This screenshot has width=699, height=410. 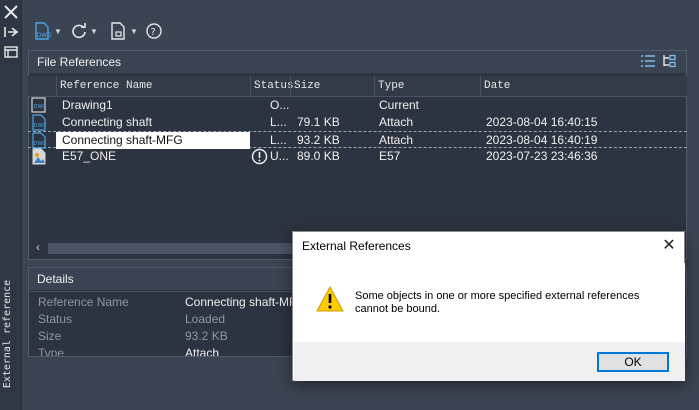 What do you see at coordinates (206, 336) in the screenshot?
I see `detail-value: 93.2 KB` at bounding box center [206, 336].